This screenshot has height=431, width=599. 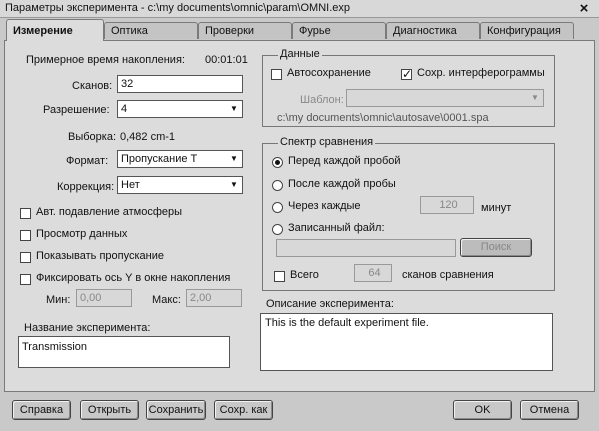 I want to click on max-label: Макс:, so click(x=166, y=300).